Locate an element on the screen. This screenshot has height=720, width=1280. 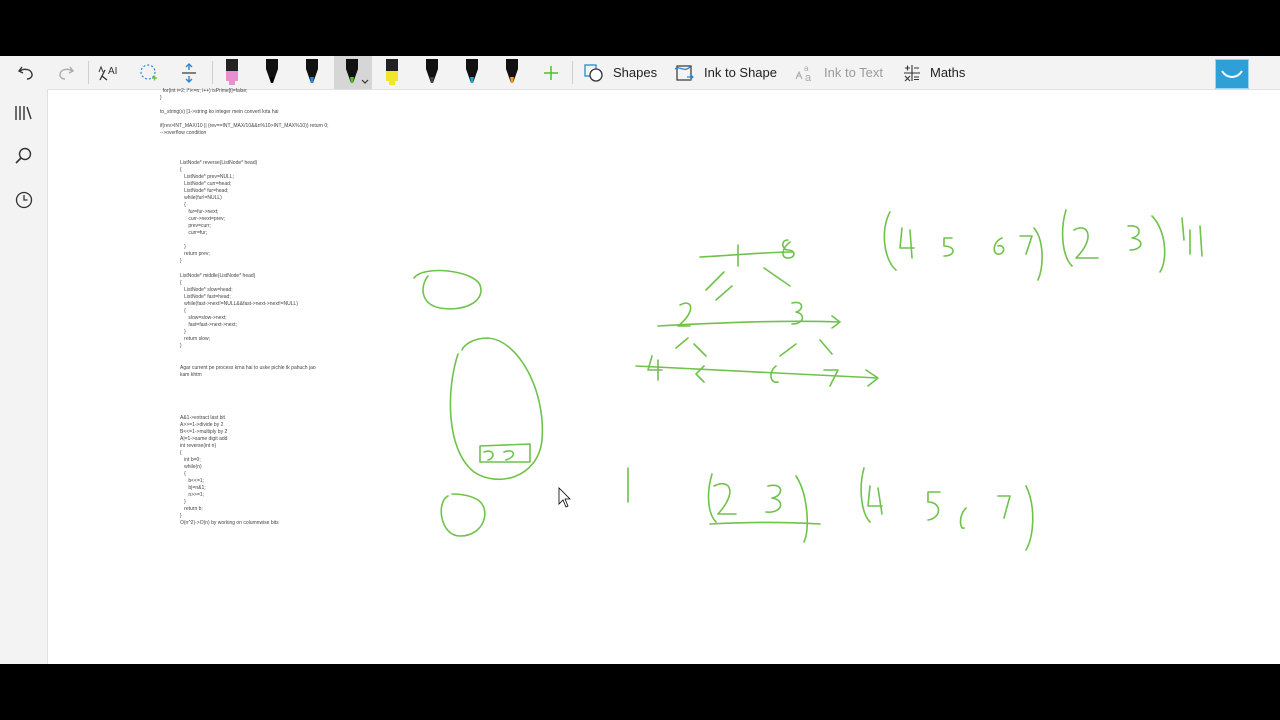
plus-icon is located at coordinates (551, 72).